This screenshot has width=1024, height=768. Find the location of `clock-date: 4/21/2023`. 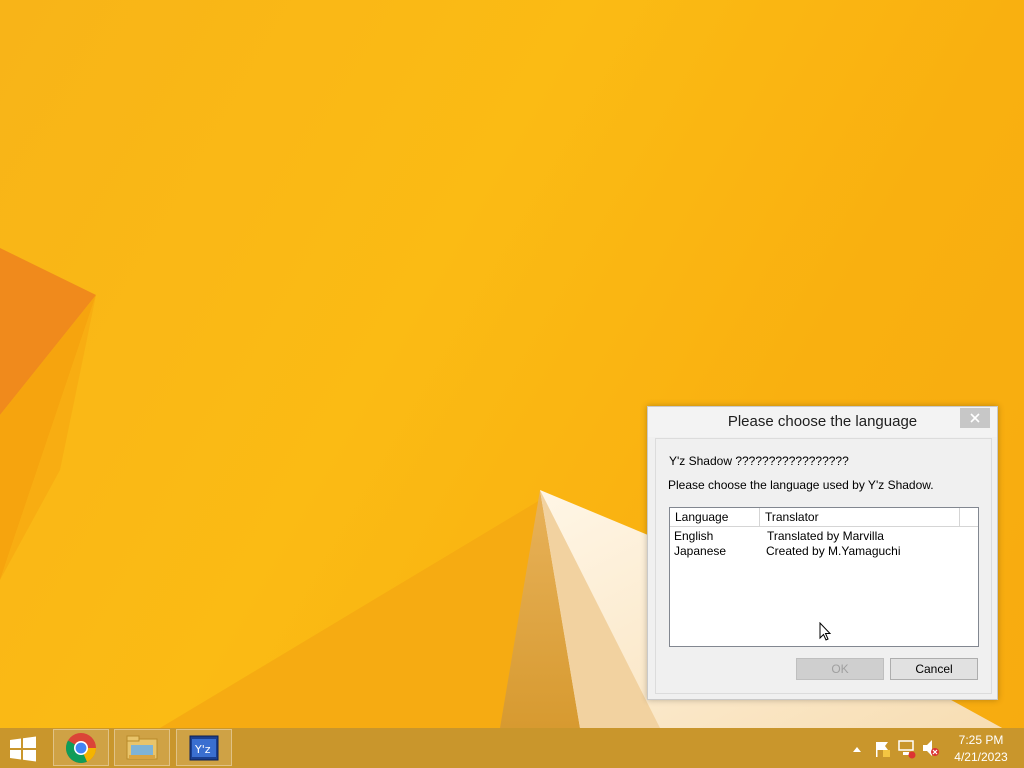

clock-date: 4/21/2023 is located at coordinates (981, 757).